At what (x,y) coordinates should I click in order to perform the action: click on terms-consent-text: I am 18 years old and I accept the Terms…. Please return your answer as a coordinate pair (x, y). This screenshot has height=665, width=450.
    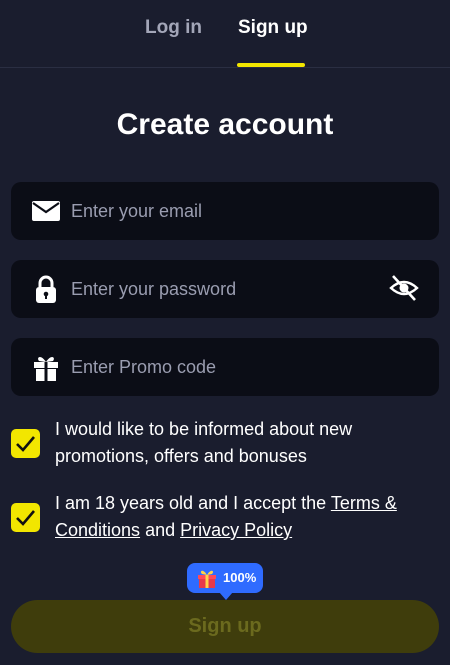
    Looking at the image, I should click on (245, 517).